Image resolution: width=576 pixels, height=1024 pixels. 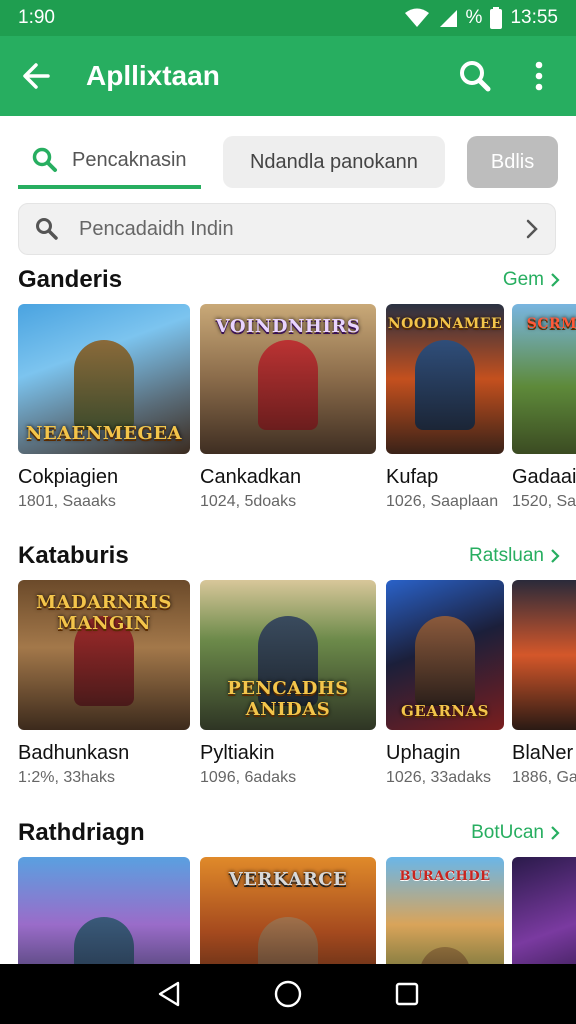 What do you see at coordinates (289, 833) in the screenshot?
I see `section-header: Rathdriagn BotUcan` at bounding box center [289, 833].